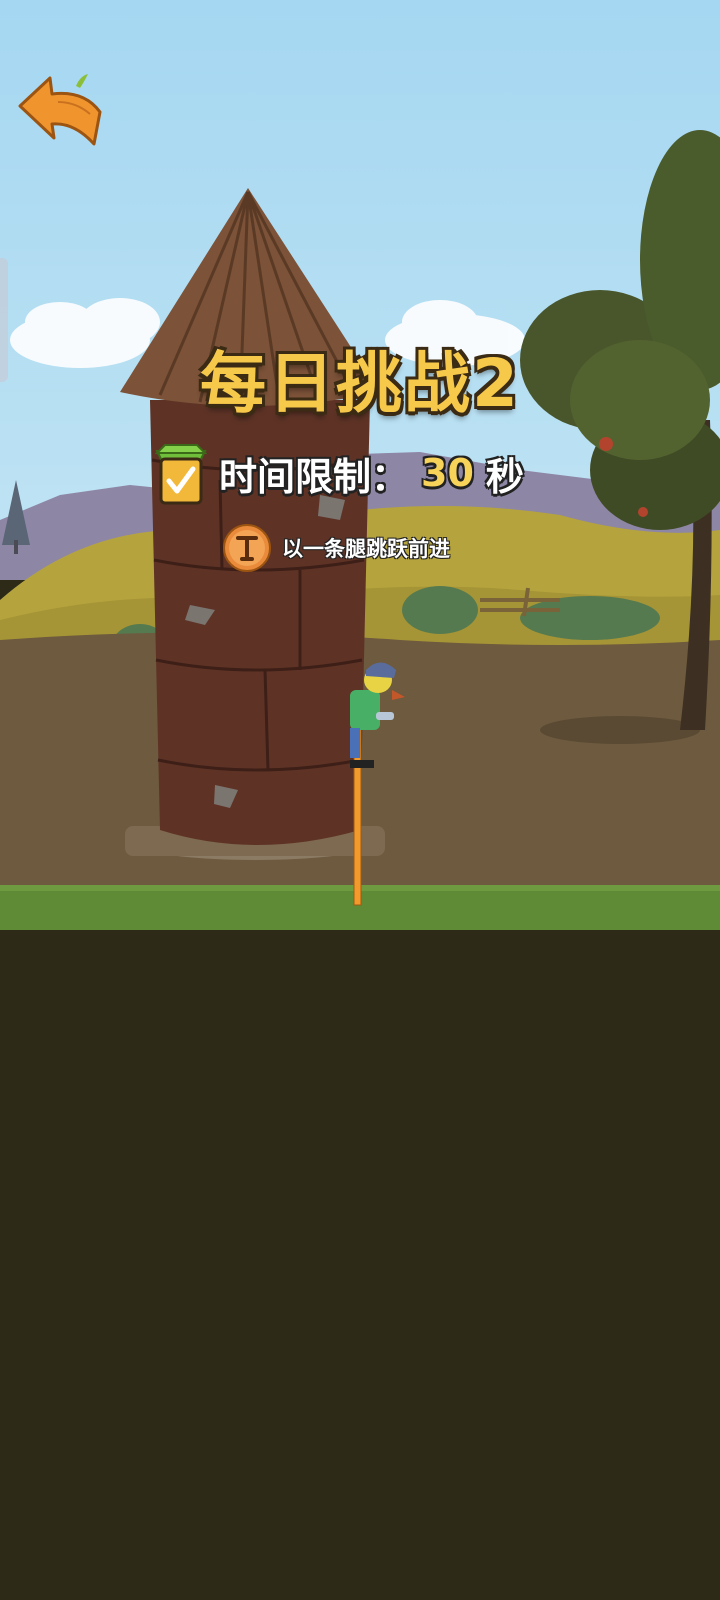 This screenshot has width=720, height=1600. What do you see at coordinates (314, 476) in the screenshot?
I see `time-limit-label: 时间限制：` at bounding box center [314, 476].